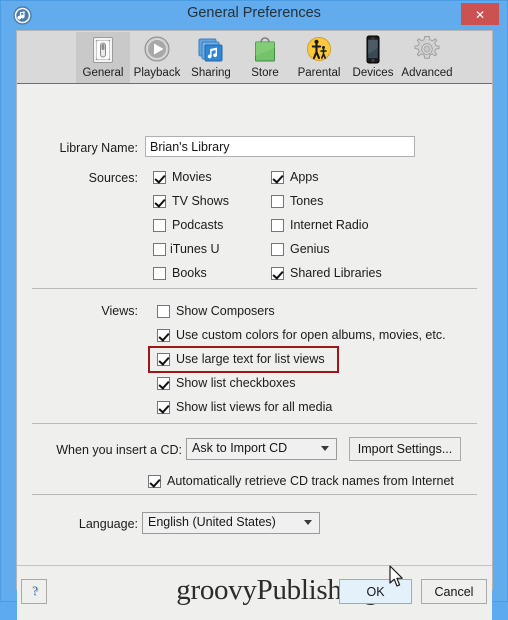 This screenshot has height=620, width=508. Describe the element at coordinates (113, 178) in the screenshot. I see `sources-label: Sources:` at that location.